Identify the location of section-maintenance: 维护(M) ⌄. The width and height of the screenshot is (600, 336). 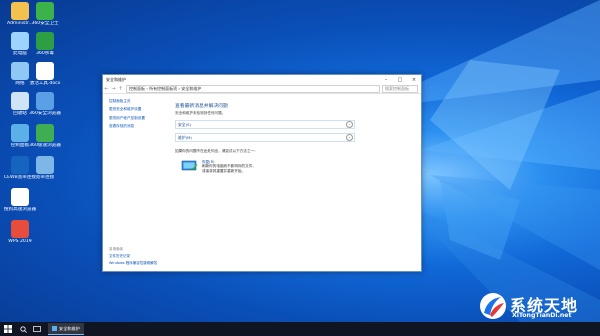
(265, 137).